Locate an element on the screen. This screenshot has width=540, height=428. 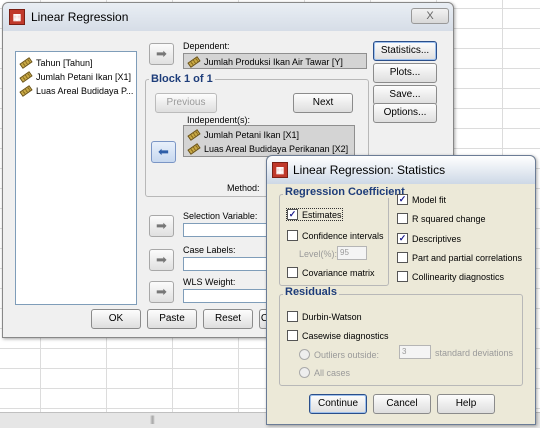
cancel-button: Cancel is located at coordinates (402, 404).